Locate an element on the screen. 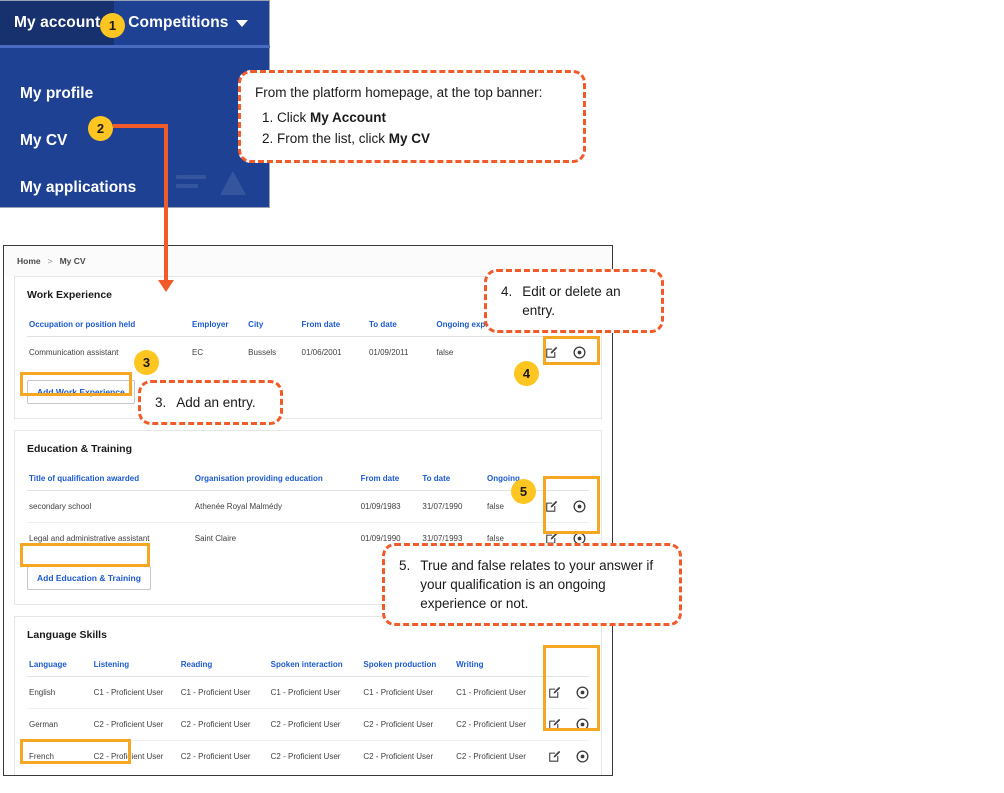 The width and height of the screenshot is (1004, 793). nav-tab-my-account: My account is located at coordinates (57, 23).